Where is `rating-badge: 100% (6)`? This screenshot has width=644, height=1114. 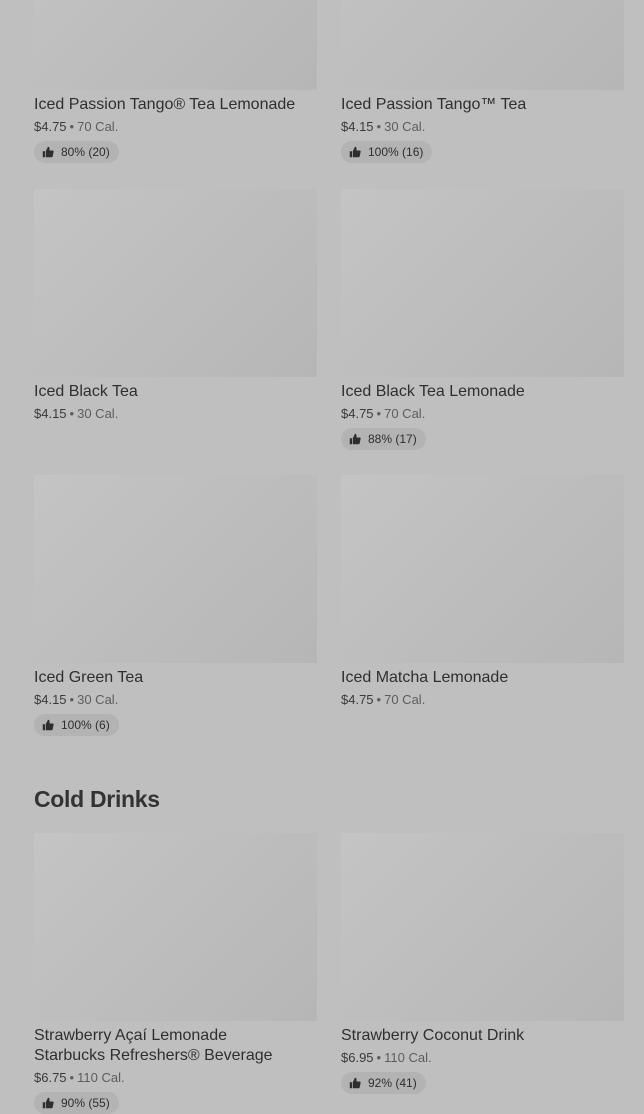 rating-badge: 100% (6) is located at coordinates (76, 725).